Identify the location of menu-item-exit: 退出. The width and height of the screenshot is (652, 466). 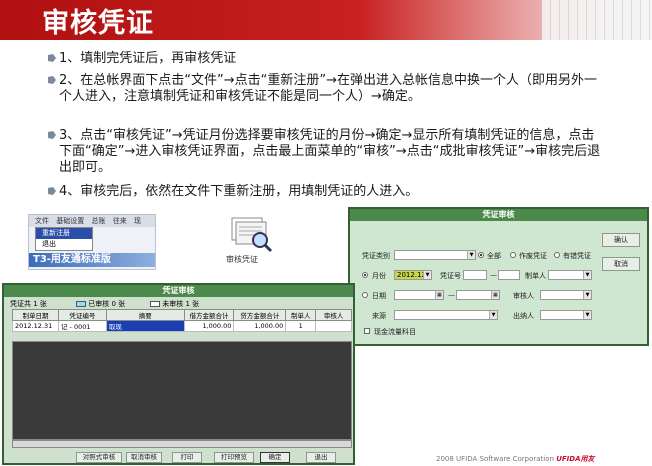
(64, 244).